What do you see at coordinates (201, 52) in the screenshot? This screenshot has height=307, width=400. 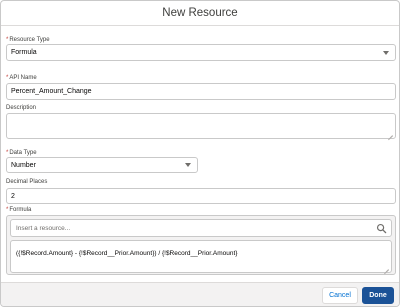 I see `resource-type-select: Formula` at bounding box center [201, 52].